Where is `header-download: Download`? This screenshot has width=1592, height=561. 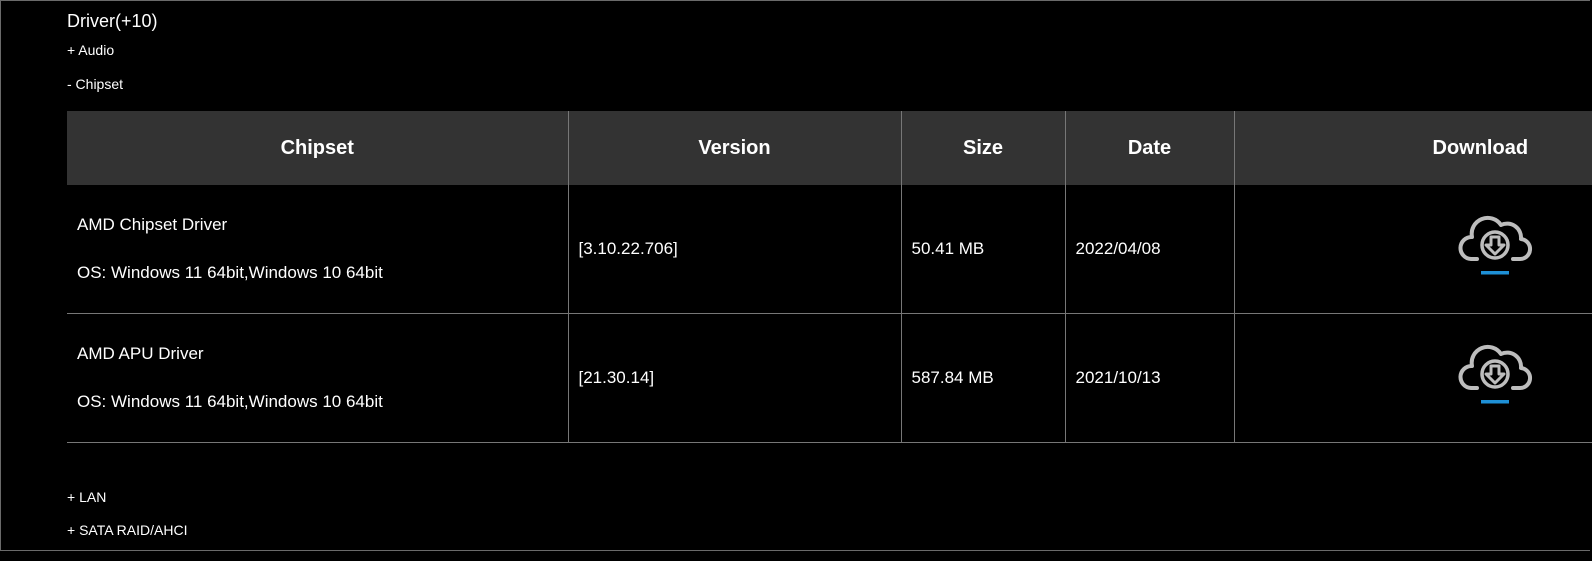
header-download: Download is located at coordinates (1412, 148).